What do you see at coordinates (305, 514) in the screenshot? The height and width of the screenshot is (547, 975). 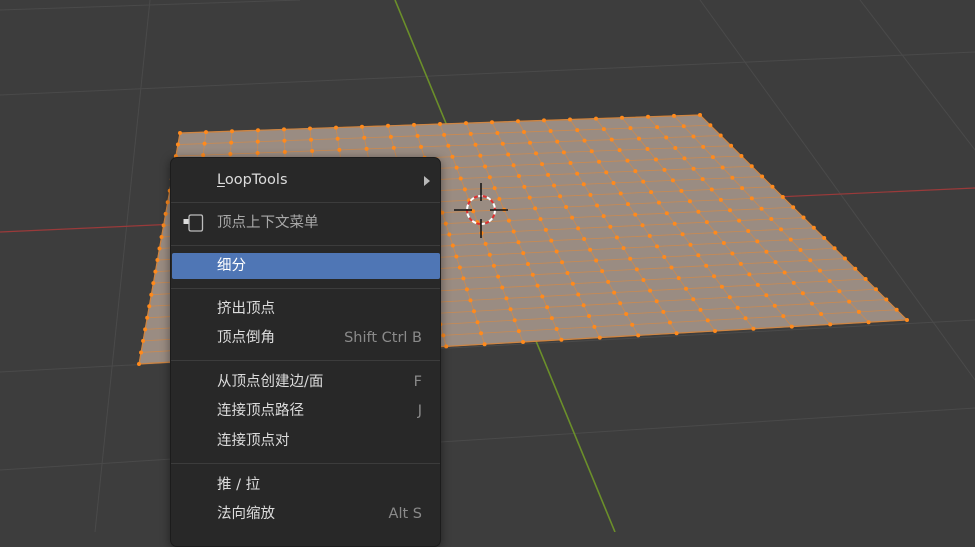 I see `menu-item-shrink-fatten: 法向缩放 Alt S` at bounding box center [305, 514].